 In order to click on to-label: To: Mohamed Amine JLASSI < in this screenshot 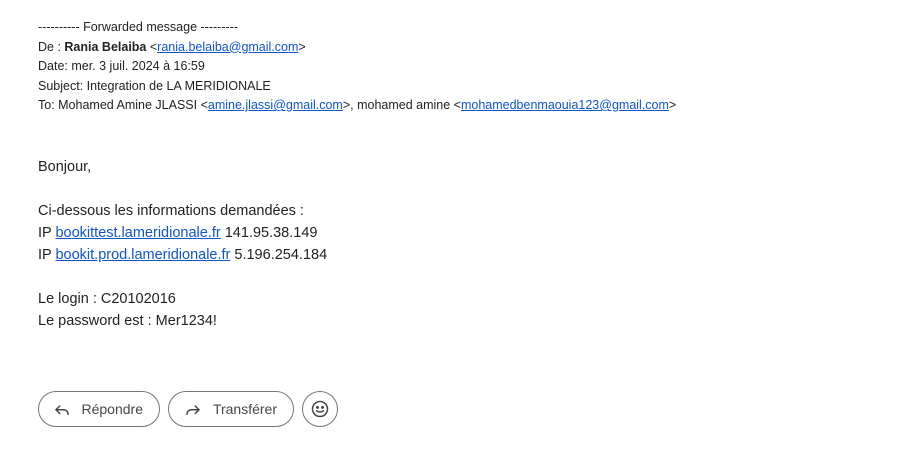, I will do `click(123, 105)`.